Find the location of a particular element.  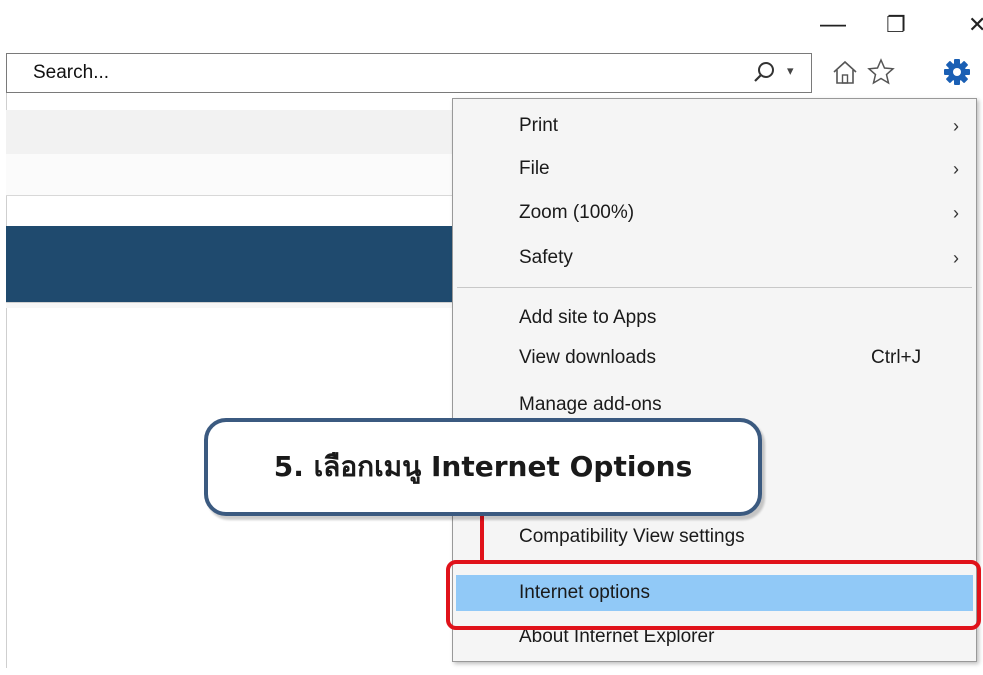

search-input is located at coordinates (373, 73).